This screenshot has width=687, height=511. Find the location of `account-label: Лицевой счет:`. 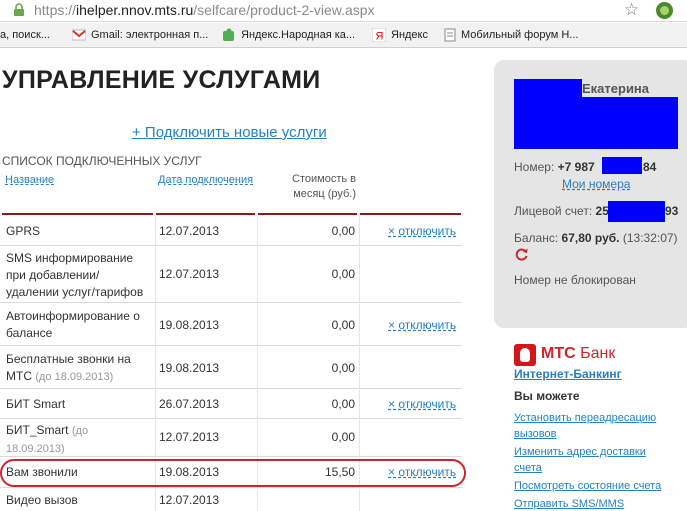

account-label: Лицевой счет: is located at coordinates (553, 211).